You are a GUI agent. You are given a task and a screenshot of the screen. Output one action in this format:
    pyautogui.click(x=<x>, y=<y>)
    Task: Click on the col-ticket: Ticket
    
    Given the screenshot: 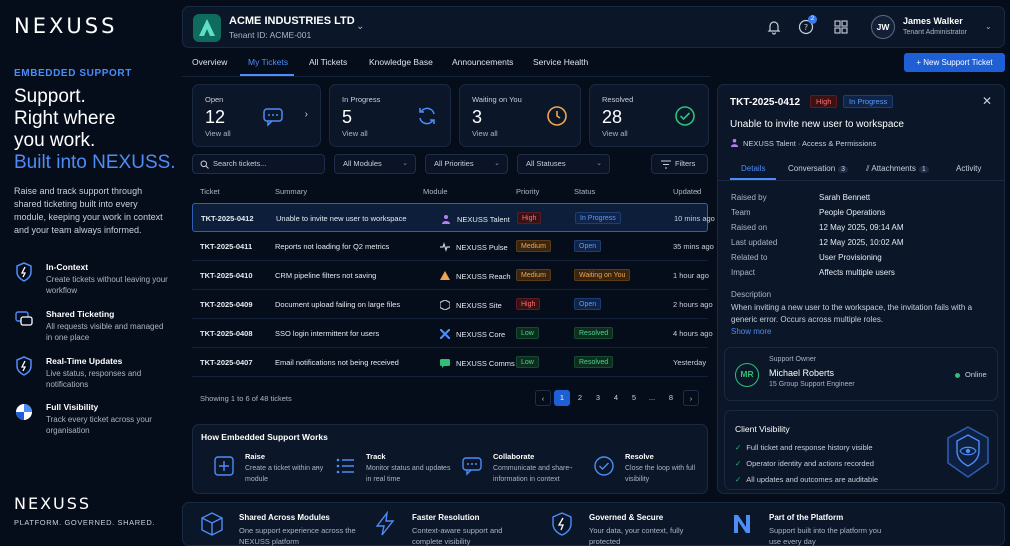 What is the action you would take?
    pyautogui.click(x=210, y=191)
    